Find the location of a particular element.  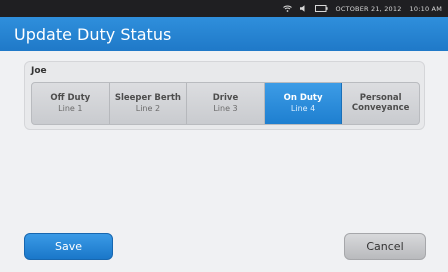

status-title: Off Duty is located at coordinates (70, 97).